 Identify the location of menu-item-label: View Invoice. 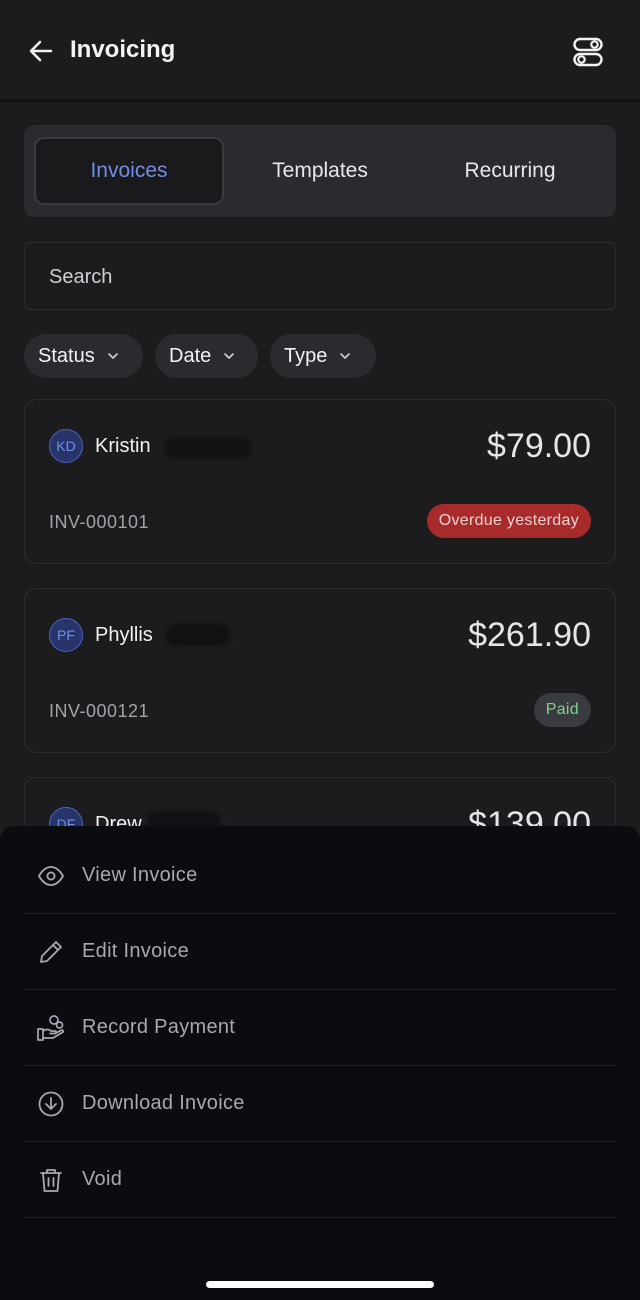
(140, 875).